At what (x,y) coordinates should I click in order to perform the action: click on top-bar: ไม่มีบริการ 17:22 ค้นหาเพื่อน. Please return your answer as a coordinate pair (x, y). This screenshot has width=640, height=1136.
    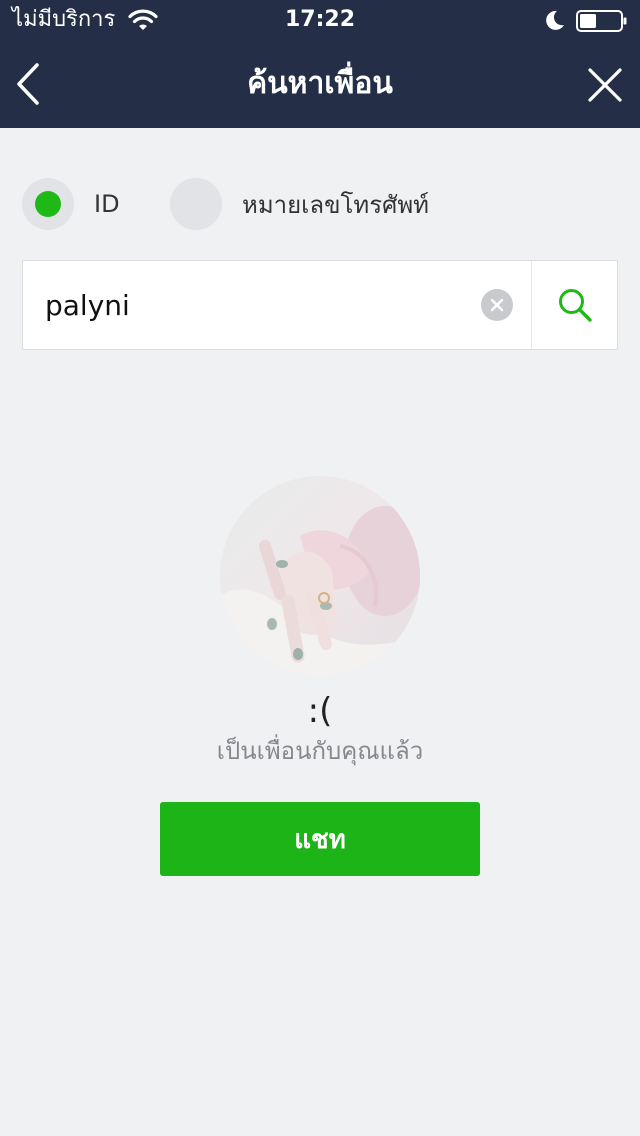
    Looking at the image, I should click on (320, 64).